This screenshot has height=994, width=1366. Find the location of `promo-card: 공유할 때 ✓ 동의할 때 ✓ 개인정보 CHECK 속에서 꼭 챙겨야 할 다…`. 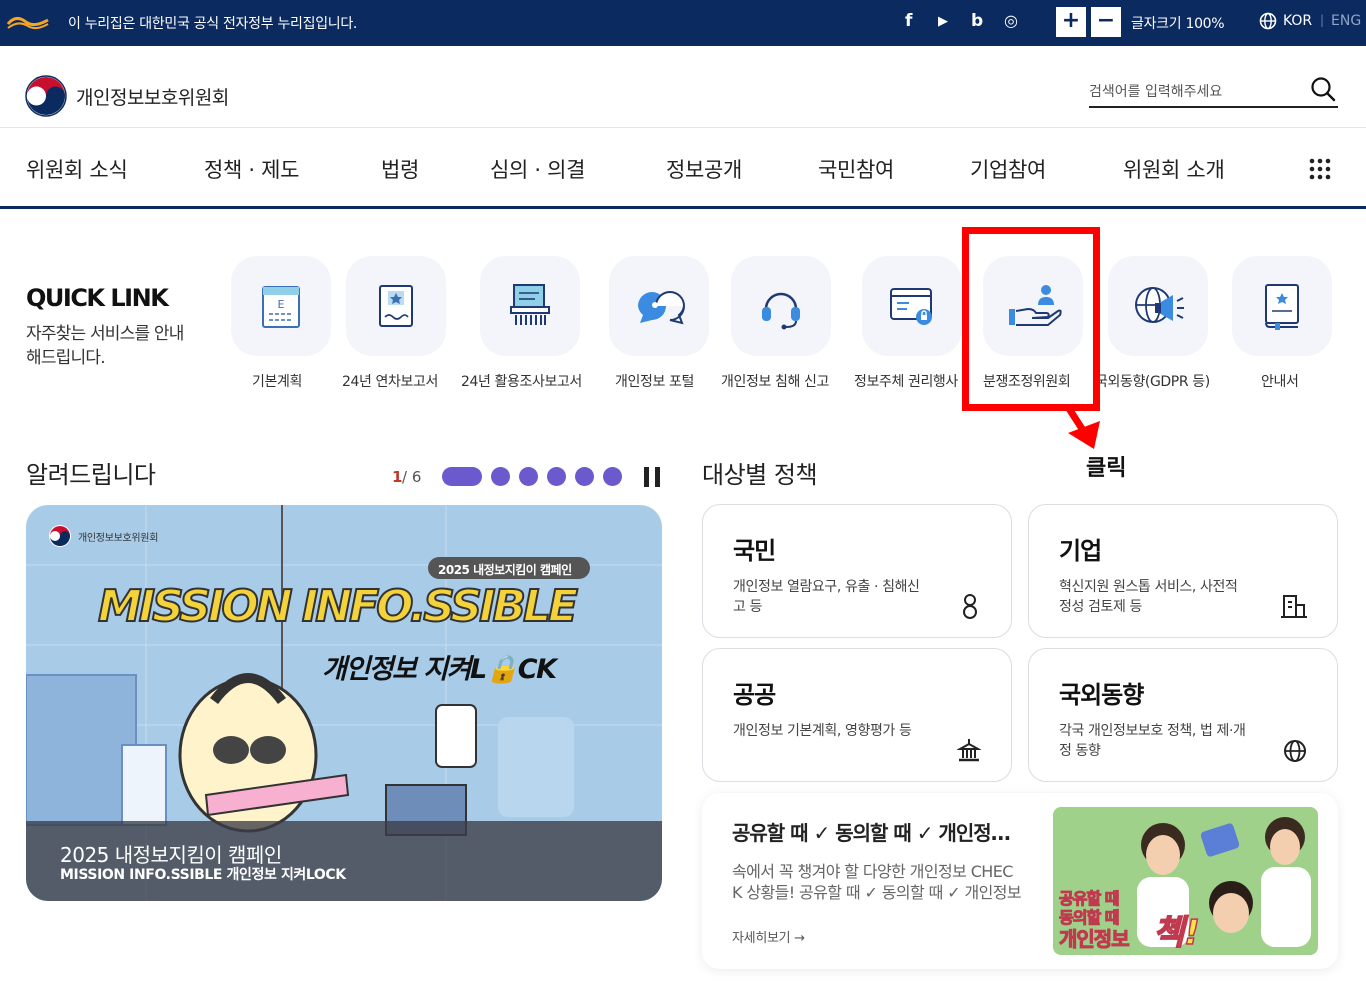

promo-card: 공유할 때 ✓ 동의할 때 ✓ 개인정보 CHECK 속에서 꼭 챙겨야 할 다… is located at coordinates (1020, 881).